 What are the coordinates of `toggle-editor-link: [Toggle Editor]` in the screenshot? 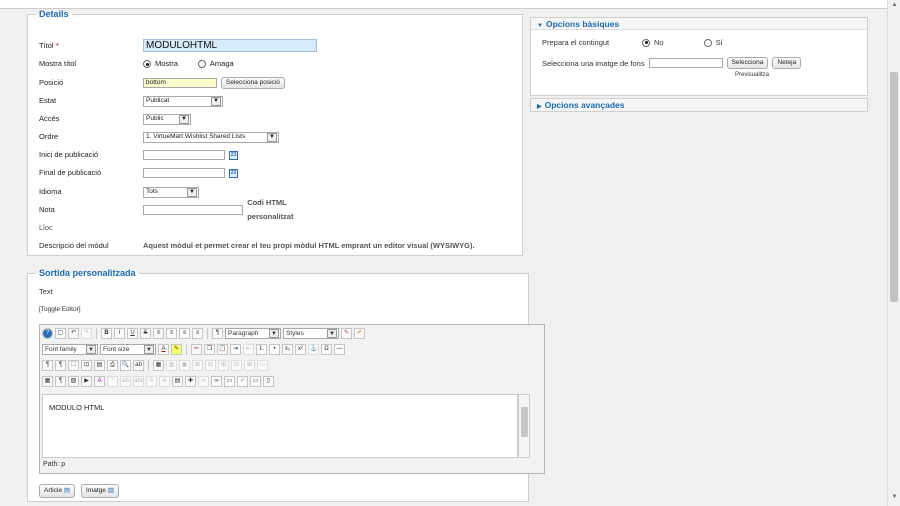 It's located at (60, 309).